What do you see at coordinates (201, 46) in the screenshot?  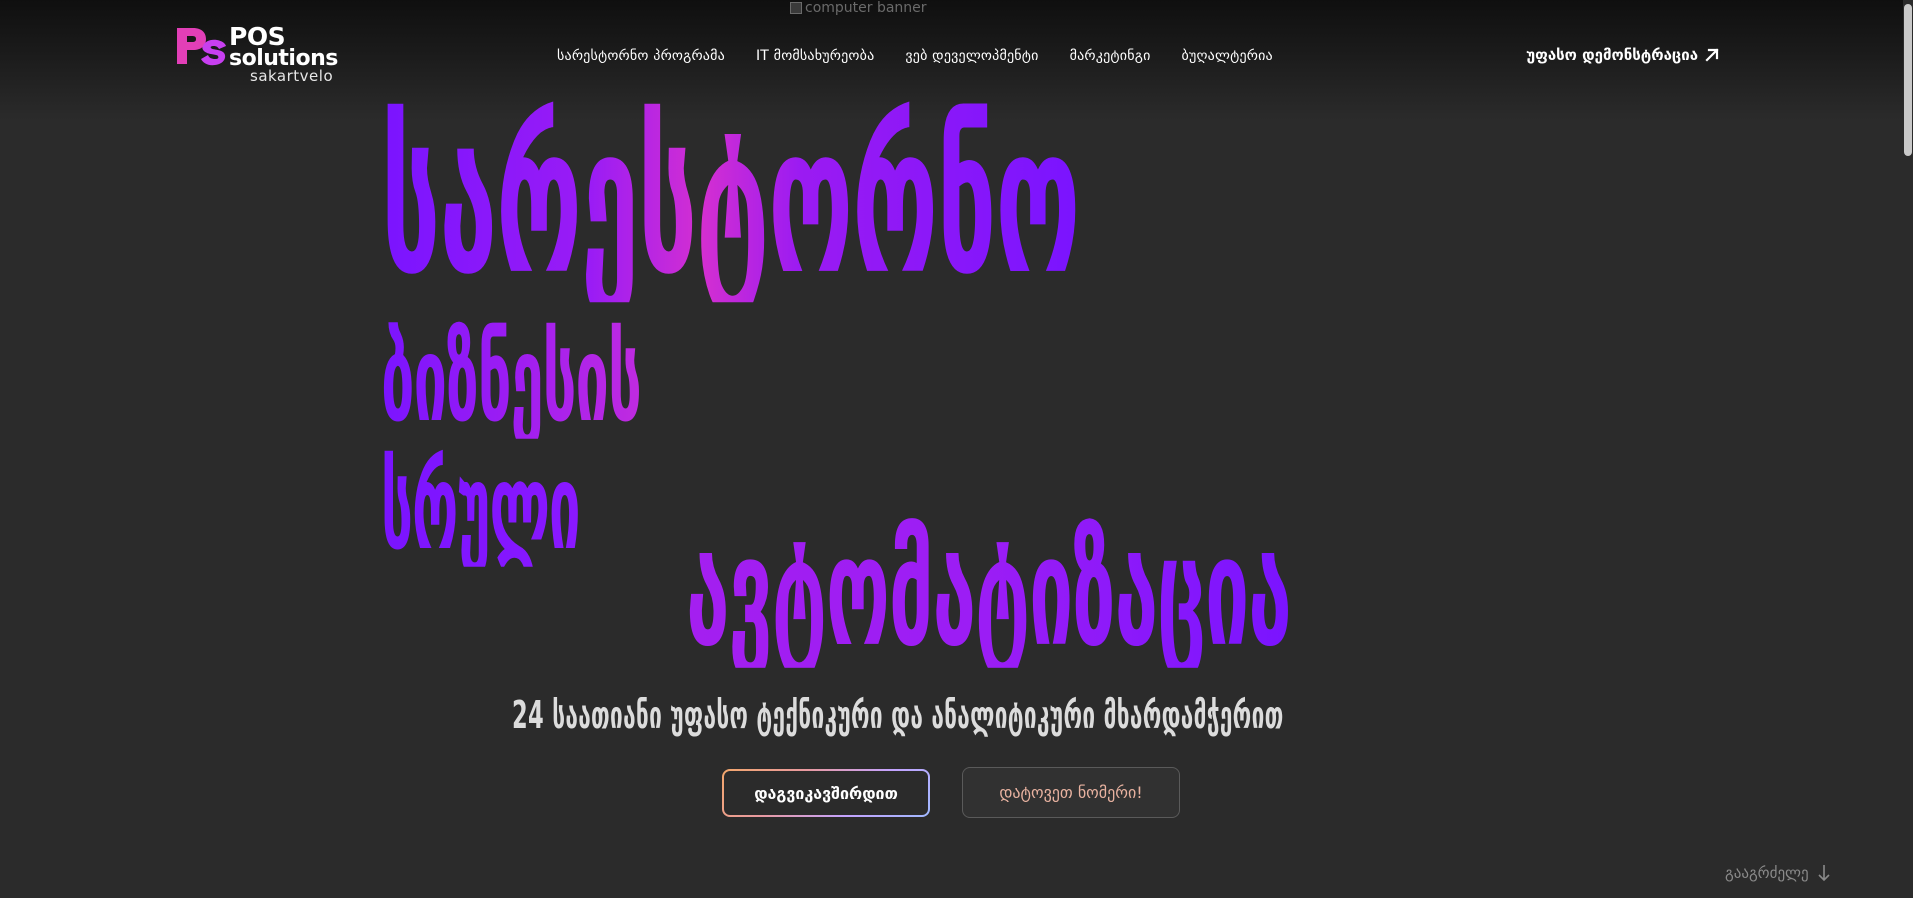 I see `pos-logo-icon` at bounding box center [201, 46].